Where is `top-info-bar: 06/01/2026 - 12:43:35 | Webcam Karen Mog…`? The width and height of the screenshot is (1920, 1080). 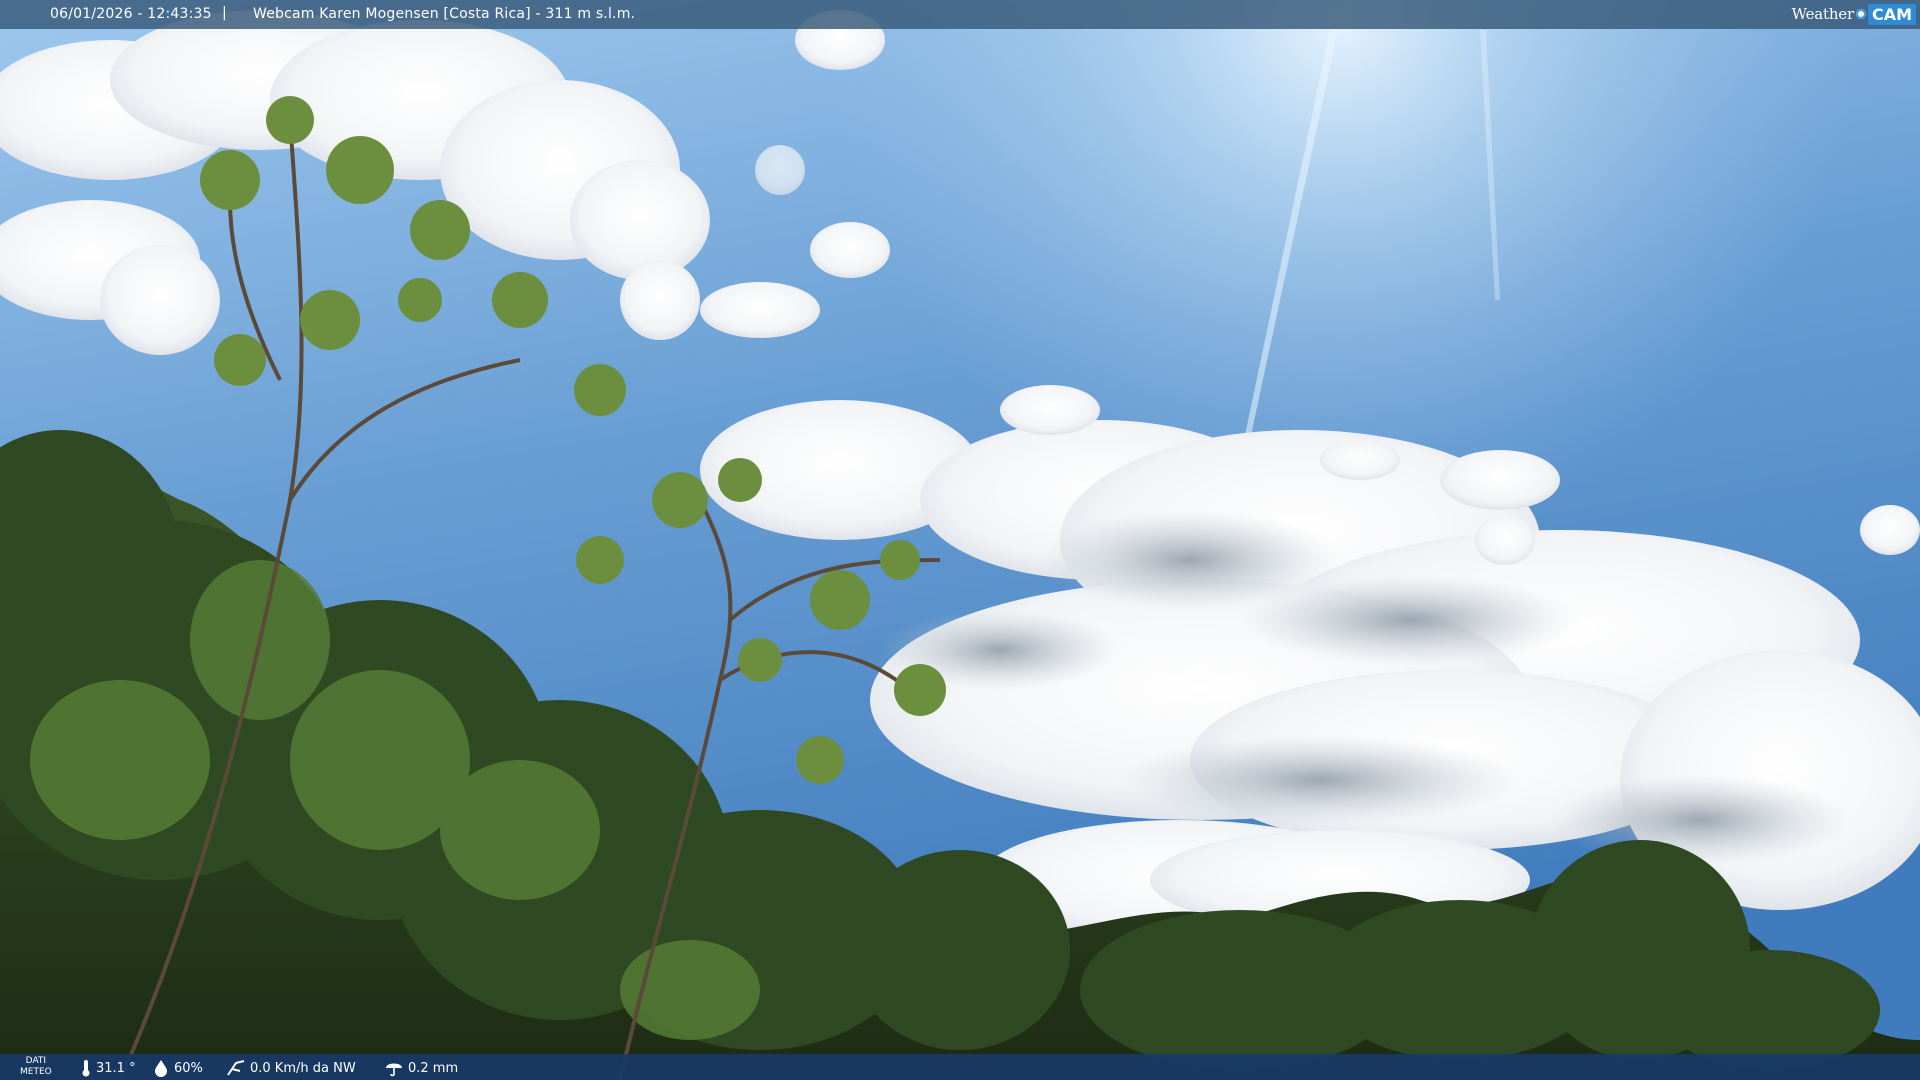
top-info-bar: 06/01/2026 - 12:43:35 | Webcam Karen Mog… is located at coordinates (960, 14).